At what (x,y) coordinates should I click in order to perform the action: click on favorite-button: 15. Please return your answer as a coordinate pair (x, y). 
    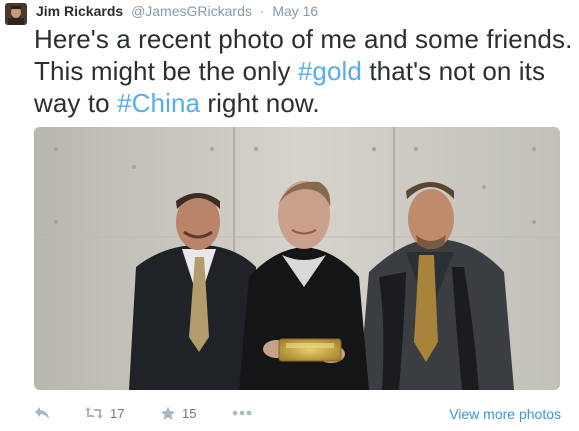
    Looking at the image, I should click on (178, 413).